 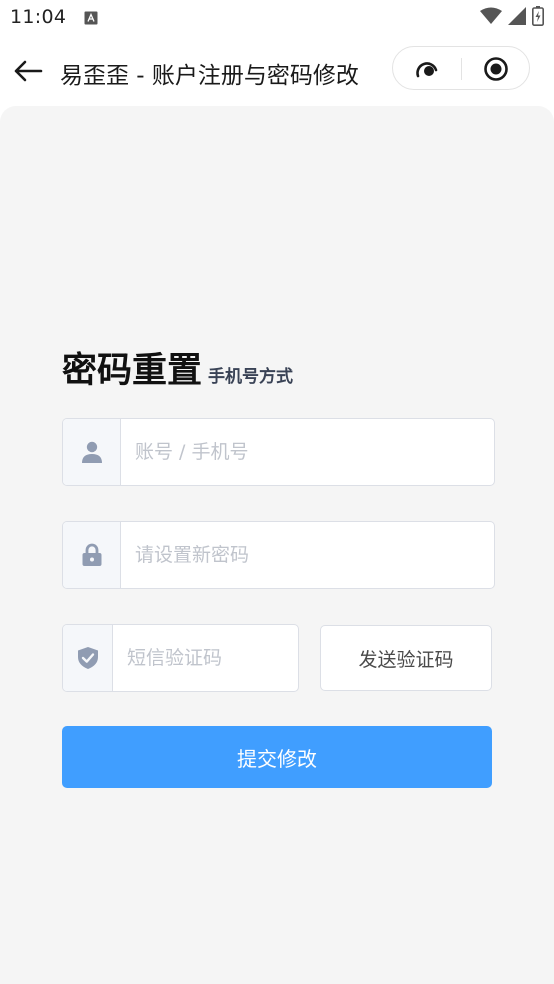 What do you see at coordinates (517, 18) in the screenshot?
I see `signal-icon` at bounding box center [517, 18].